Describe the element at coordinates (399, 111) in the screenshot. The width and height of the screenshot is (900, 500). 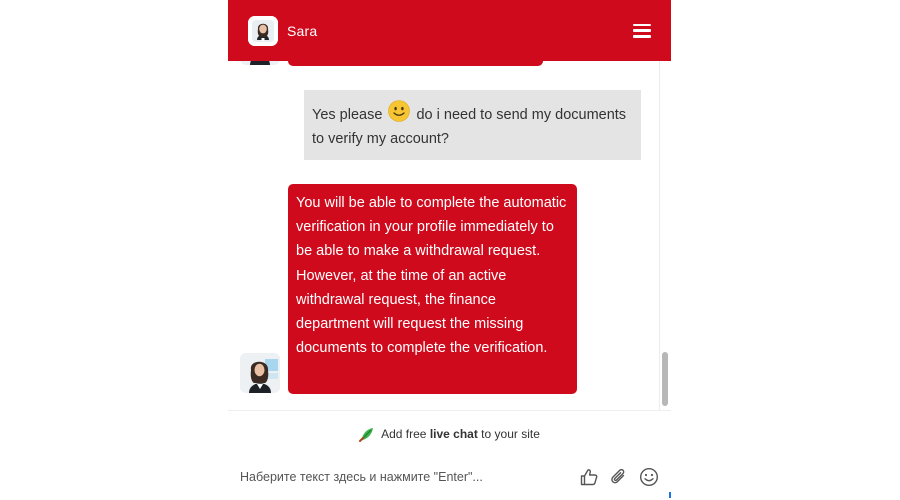
I see `smiley-emoji` at that location.